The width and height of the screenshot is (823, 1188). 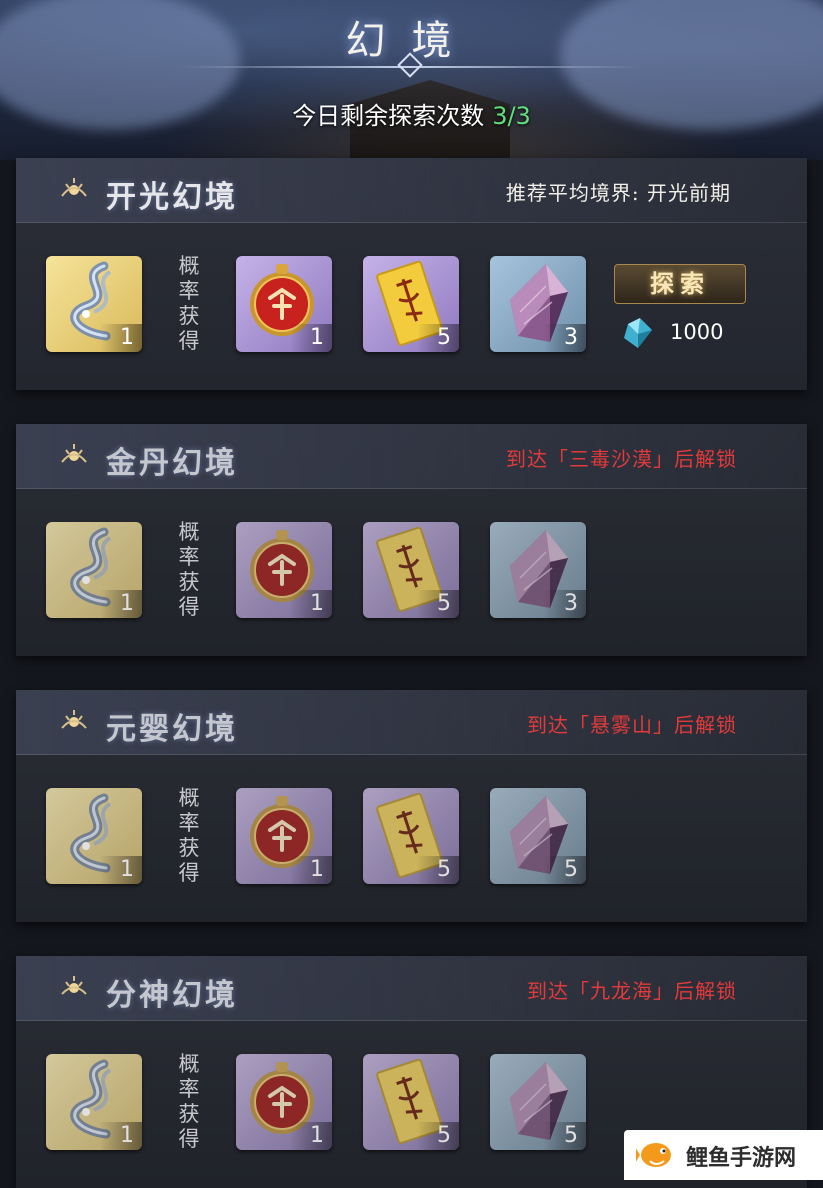 What do you see at coordinates (411, 456) in the screenshot?
I see `realm-header: 金丹幻境 到达「三毒沙漠」后解锁` at bounding box center [411, 456].